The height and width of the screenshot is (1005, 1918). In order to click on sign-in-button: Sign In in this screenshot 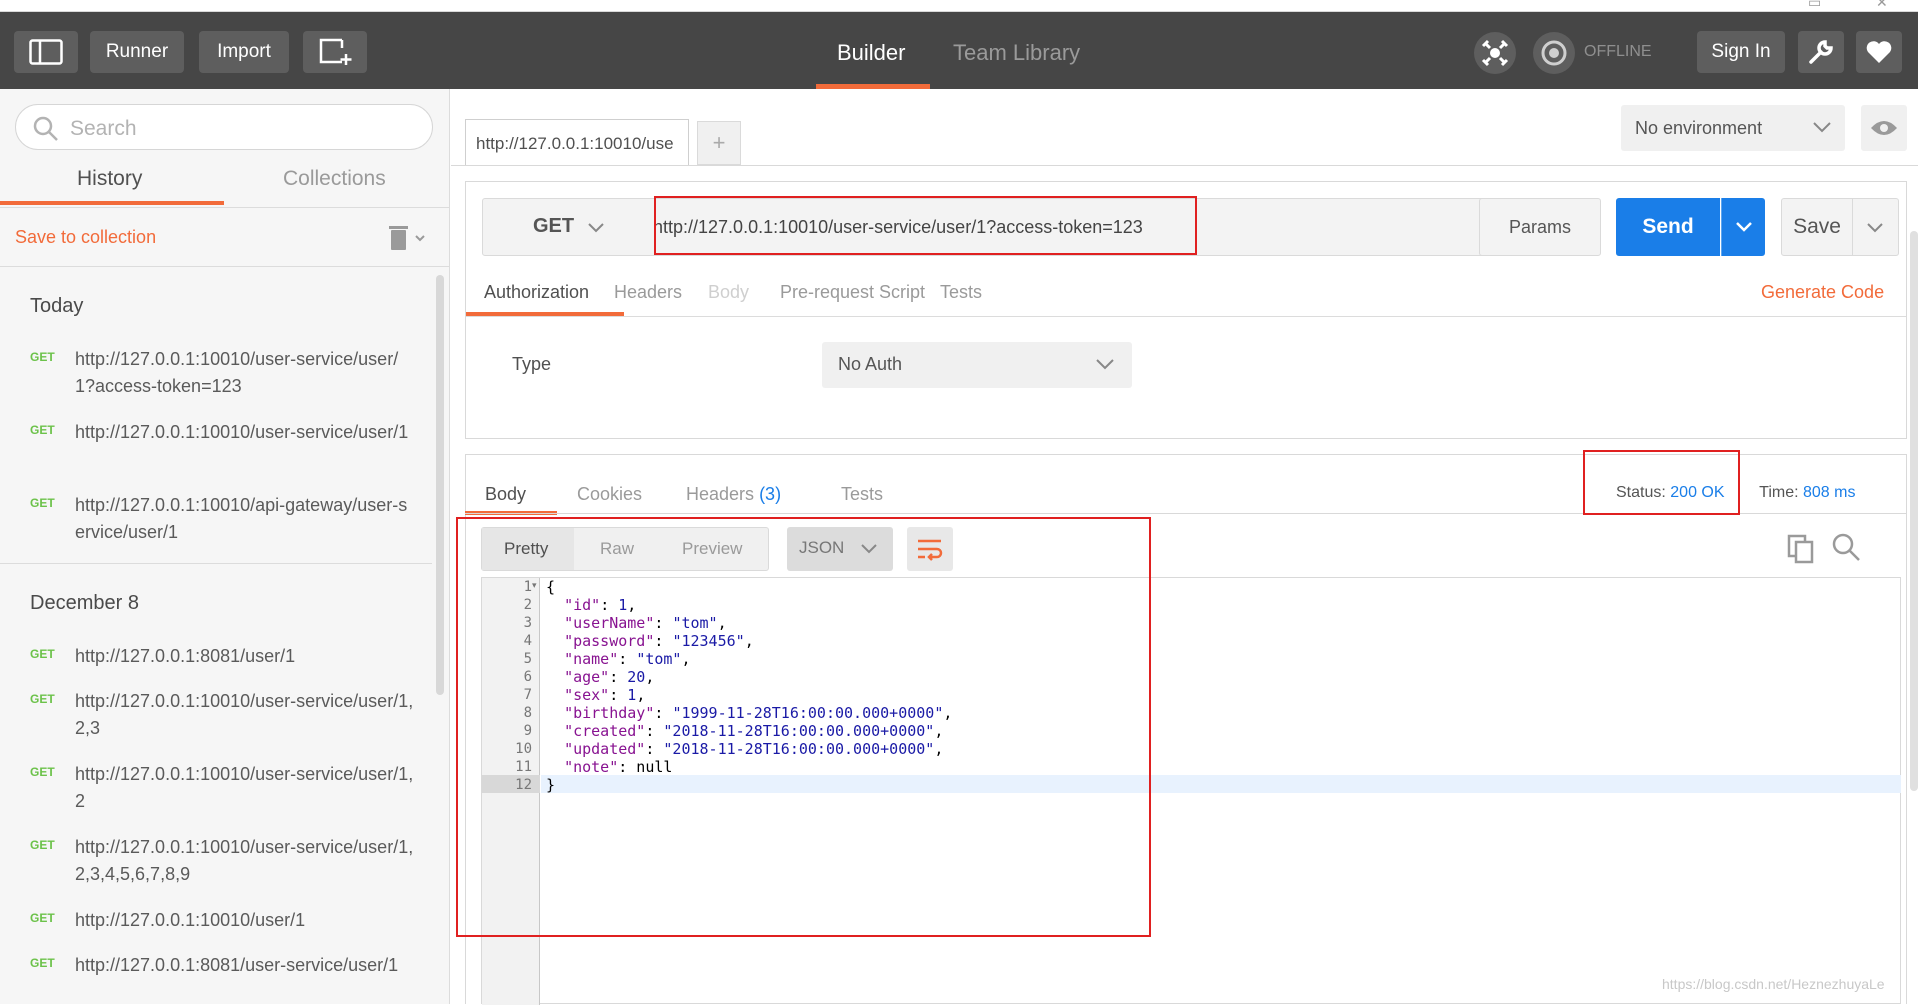, I will do `click(1741, 52)`.